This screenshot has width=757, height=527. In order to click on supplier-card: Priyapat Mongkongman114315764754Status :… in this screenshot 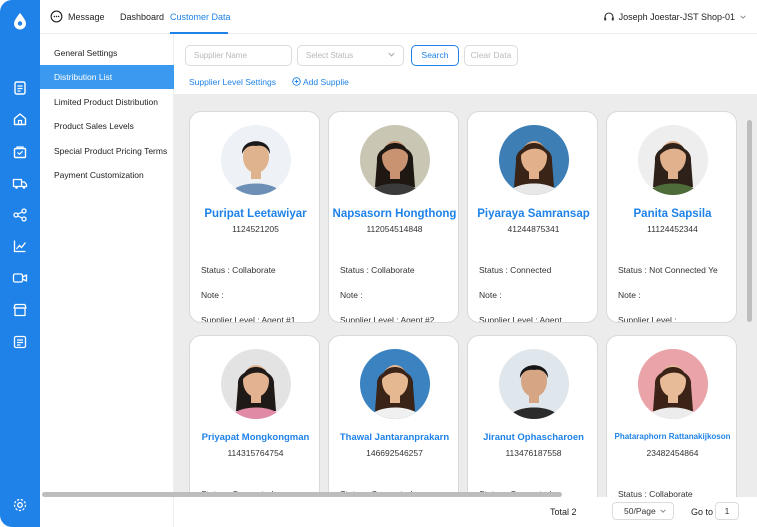, I will do `click(254, 416)`.